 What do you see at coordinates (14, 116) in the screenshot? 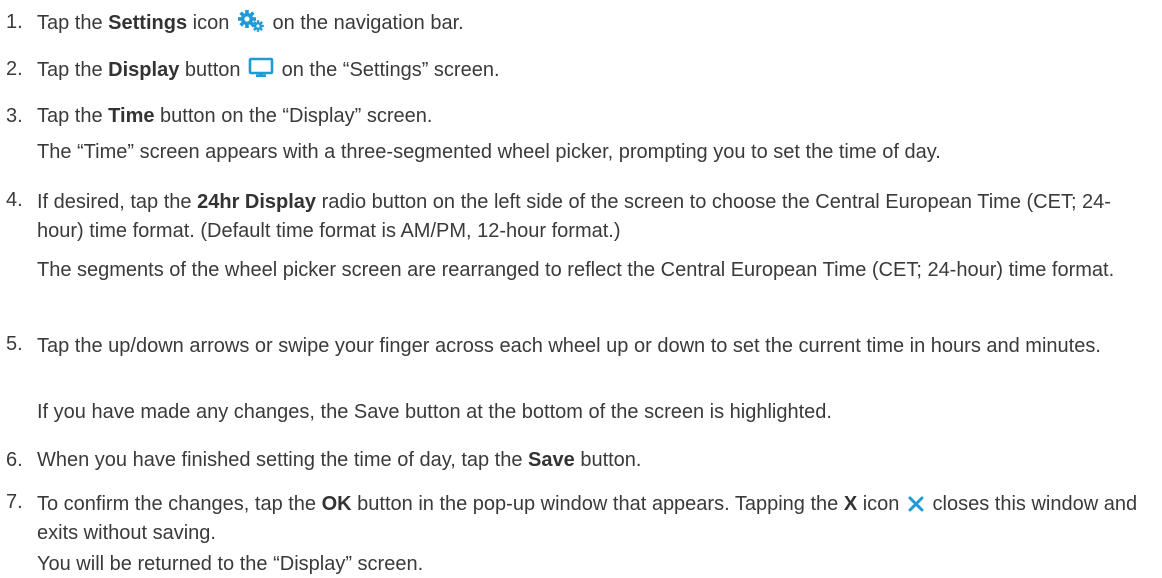
I see `step-number: 3.` at bounding box center [14, 116].